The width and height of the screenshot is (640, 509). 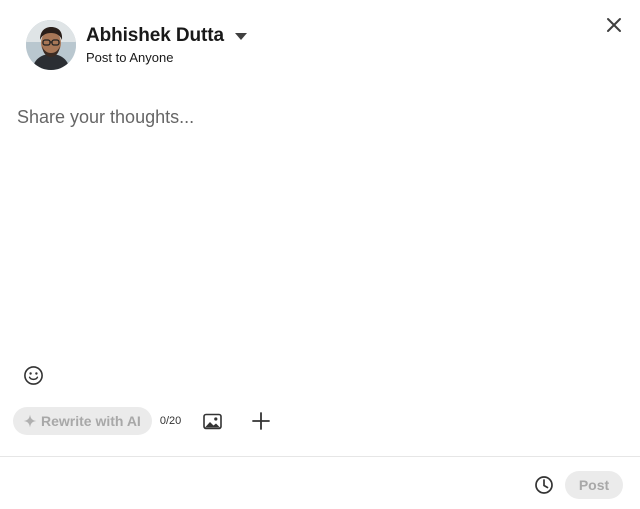 I want to click on plus-icon, so click(x=261, y=421).